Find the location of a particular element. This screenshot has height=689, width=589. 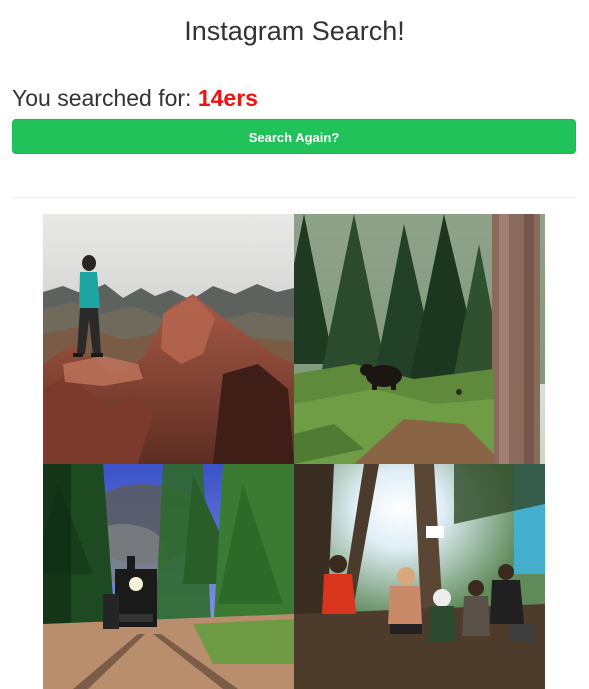

page-title: Instagram Search! is located at coordinates (294, 31).